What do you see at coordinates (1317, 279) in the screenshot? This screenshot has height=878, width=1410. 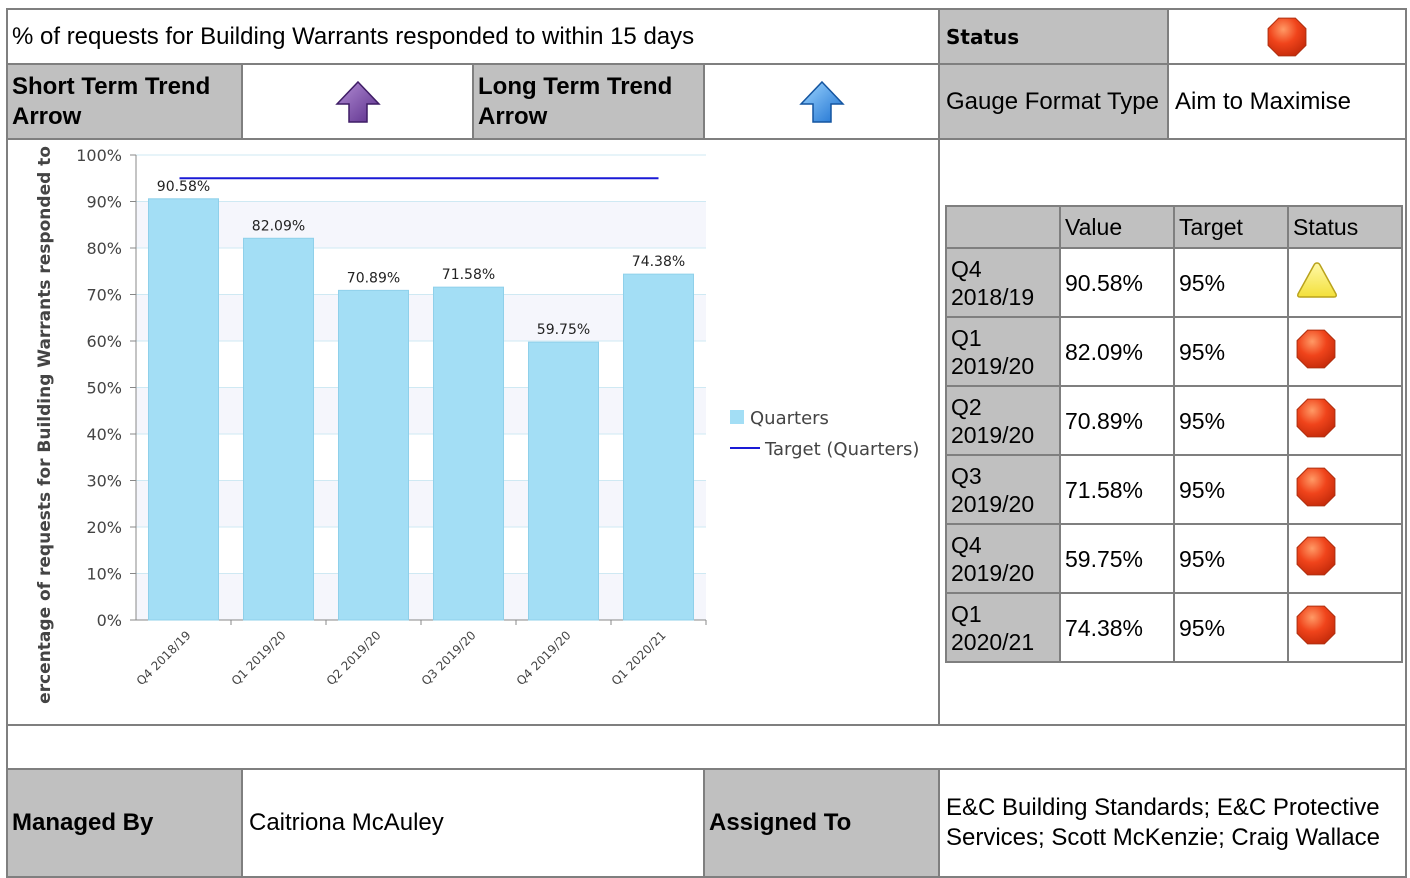 I see `warning-triangle-icon` at bounding box center [1317, 279].